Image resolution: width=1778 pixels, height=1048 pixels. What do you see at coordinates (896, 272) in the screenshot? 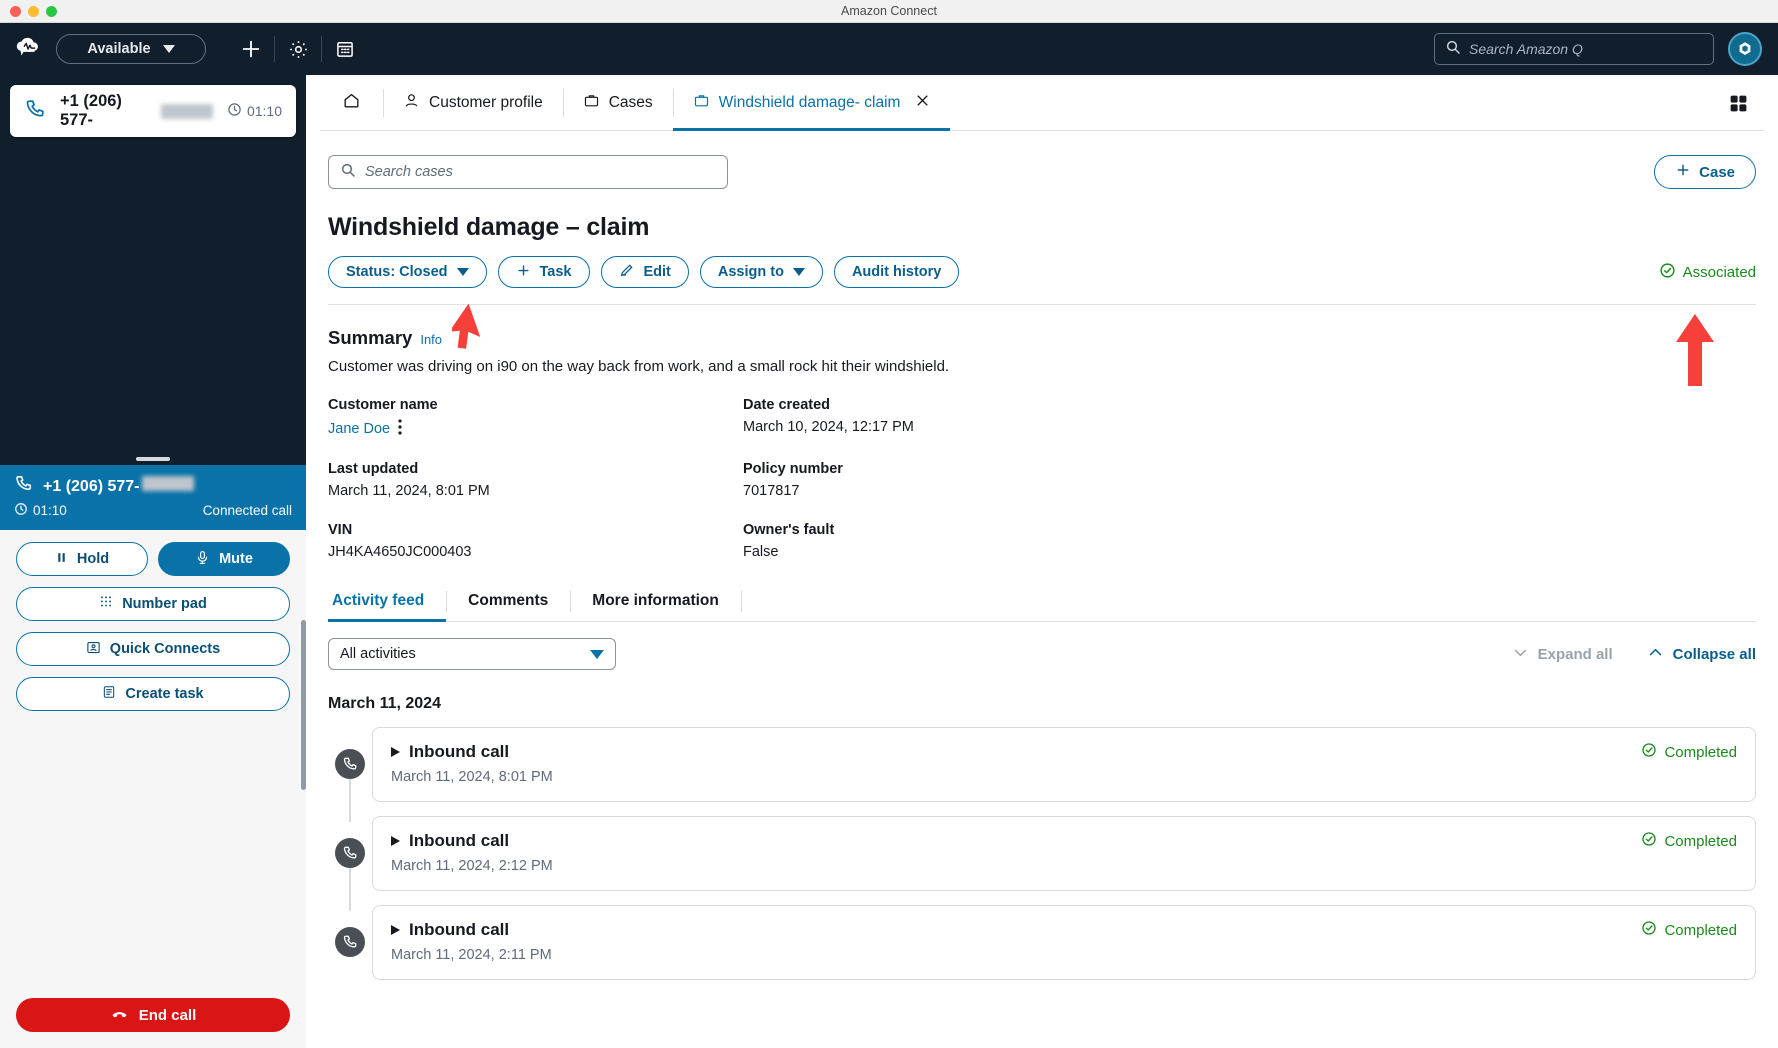
I see `audit-history-button: Audit history` at bounding box center [896, 272].